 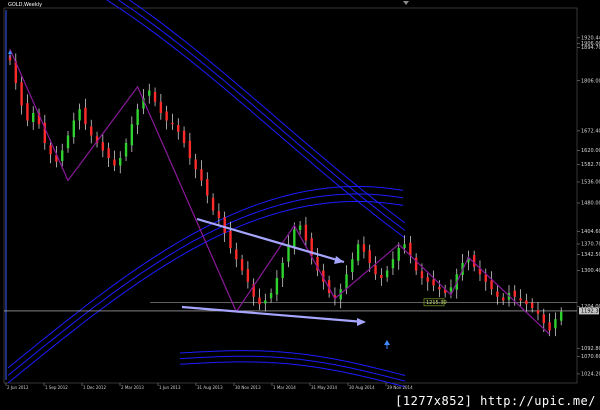 What do you see at coordinates (362, 387) in the screenshot?
I see `x-tick-label: 30 Aug 2014` at bounding box center [362, 387].